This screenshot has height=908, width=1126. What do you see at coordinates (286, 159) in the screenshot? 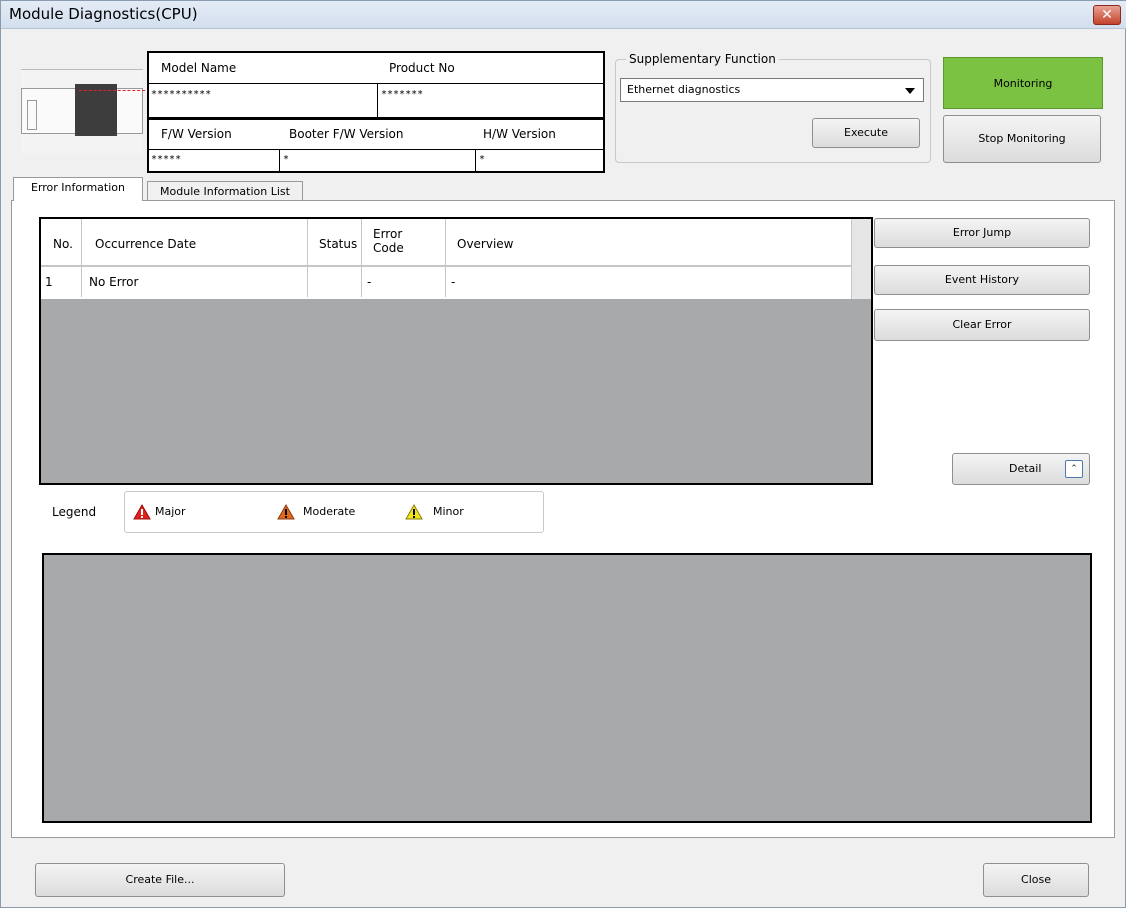
I see `booter-fw-version-value: *` at bounding box center [286, 159].